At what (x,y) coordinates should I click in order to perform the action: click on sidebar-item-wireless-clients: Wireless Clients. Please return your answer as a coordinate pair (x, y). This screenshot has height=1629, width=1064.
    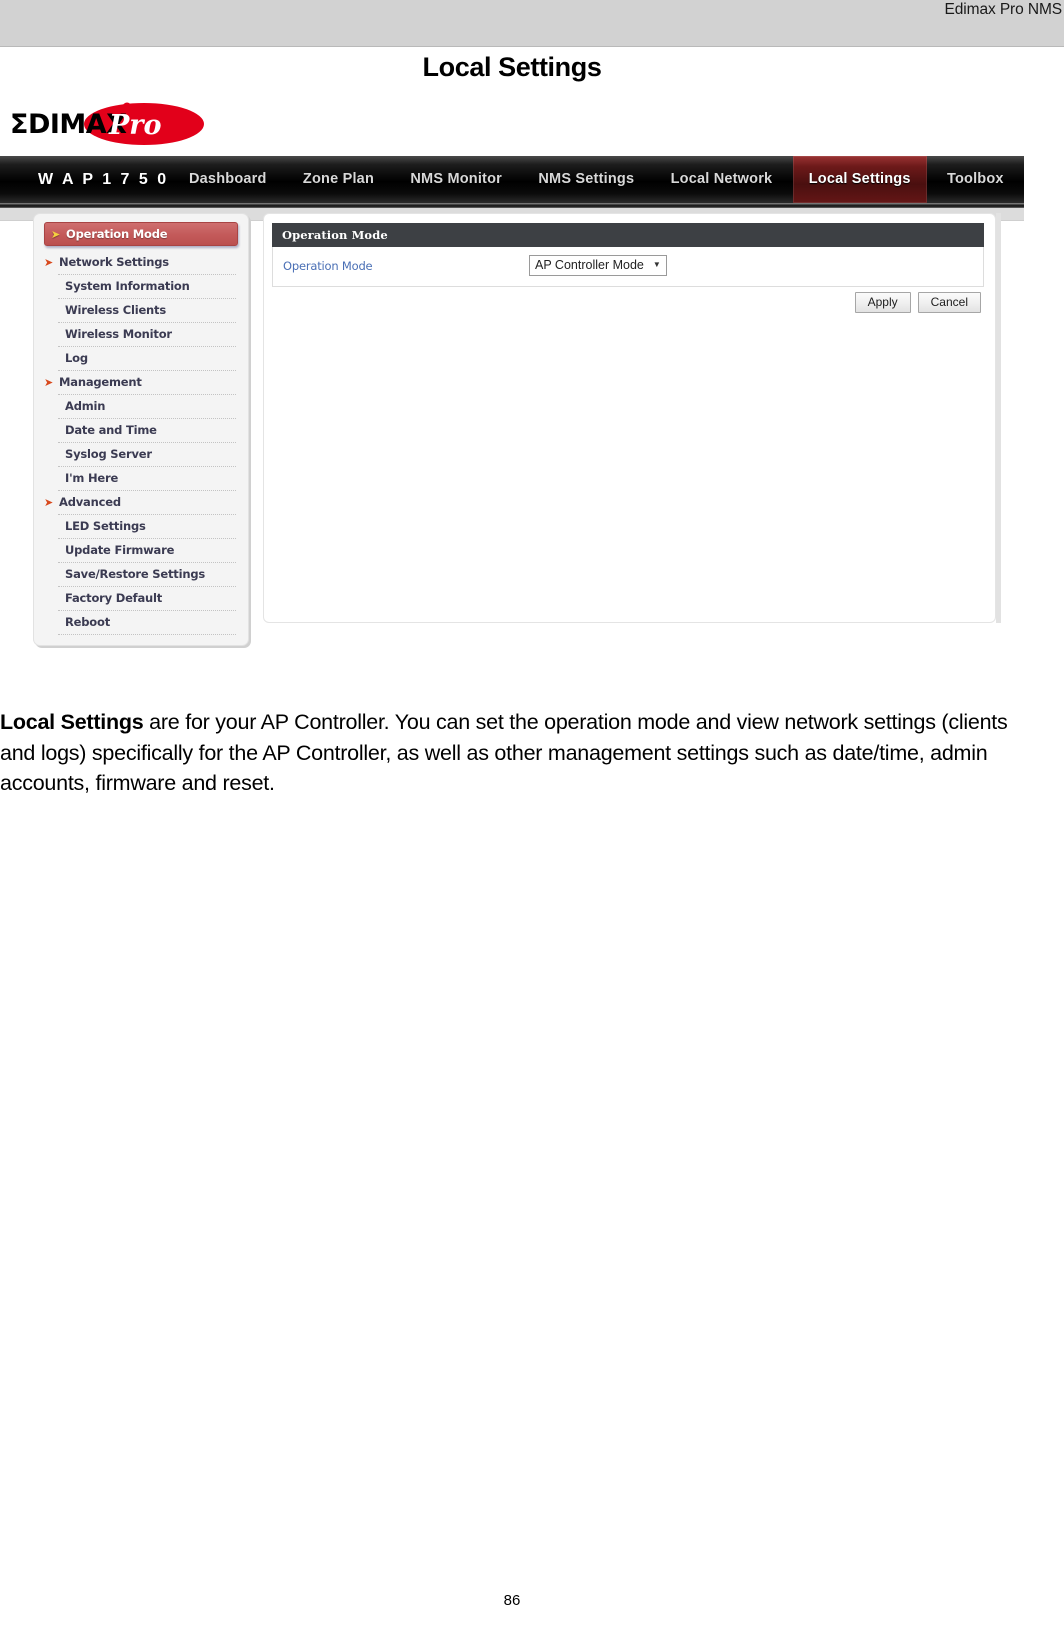
    Looking at the image, I should click on (141, 310).